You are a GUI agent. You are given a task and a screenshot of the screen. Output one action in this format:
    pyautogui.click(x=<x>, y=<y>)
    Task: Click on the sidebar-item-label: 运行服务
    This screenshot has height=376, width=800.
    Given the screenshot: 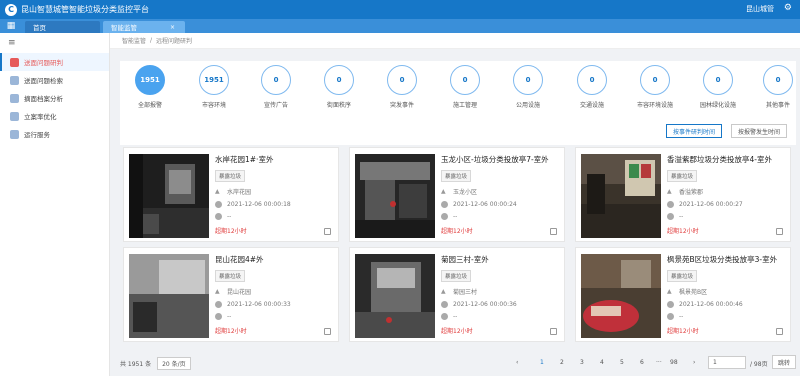 What is the action you would take?
    pyautogui.click(x=37, y=135)
    